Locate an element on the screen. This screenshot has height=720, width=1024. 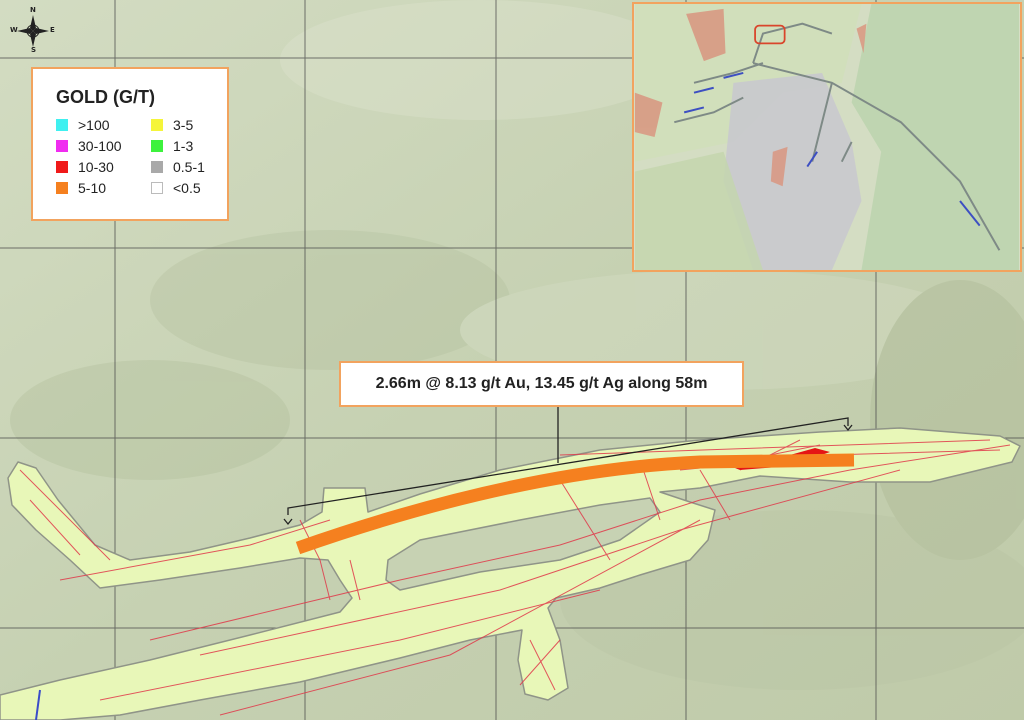
legend-item: 30-100 is located at coordinates (89, 146).